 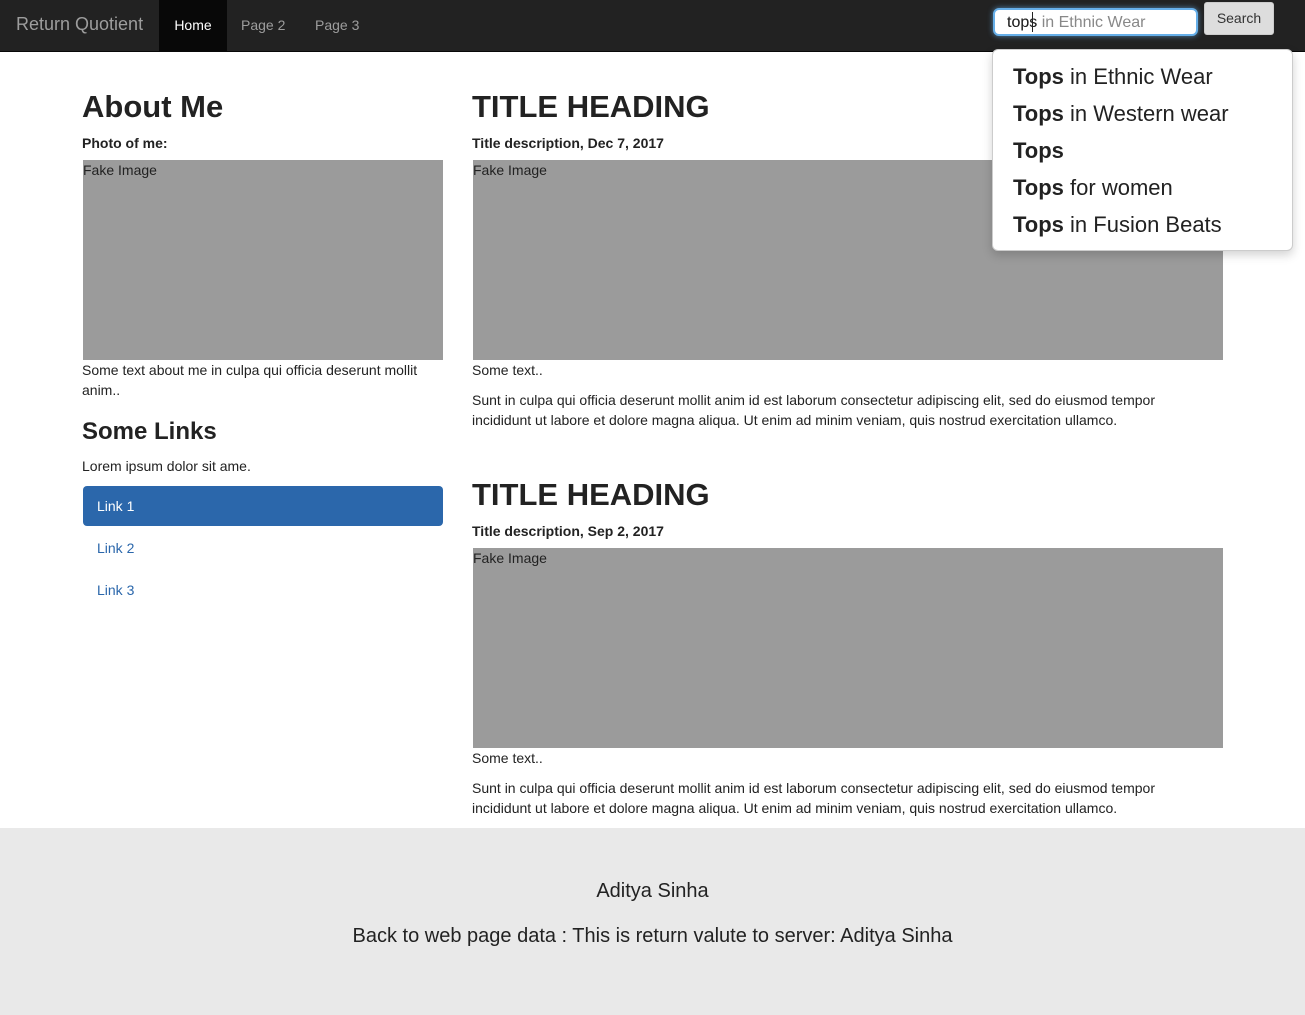 What do you see at coordinates (166, 466) in the screenshot?
I see `links-intro: Lorem ipsum dolor sit ame.` at bounding box center [166, 466].